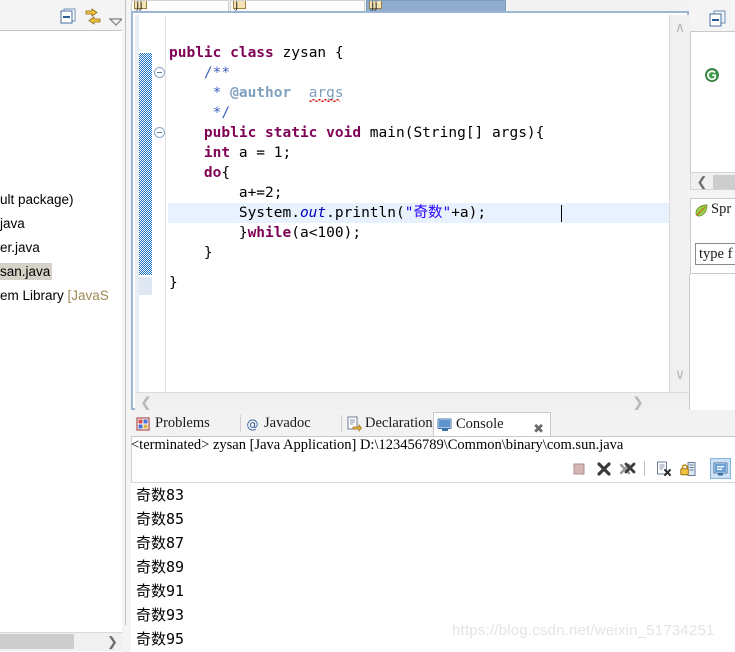 Image resolution: width=735 pixels, height=652 pixels. What do you see at coordinates (112, 641) in the screenshot?
I see `hscroll-right-arrow-icon: ❯` at bounding box center [112, 641].